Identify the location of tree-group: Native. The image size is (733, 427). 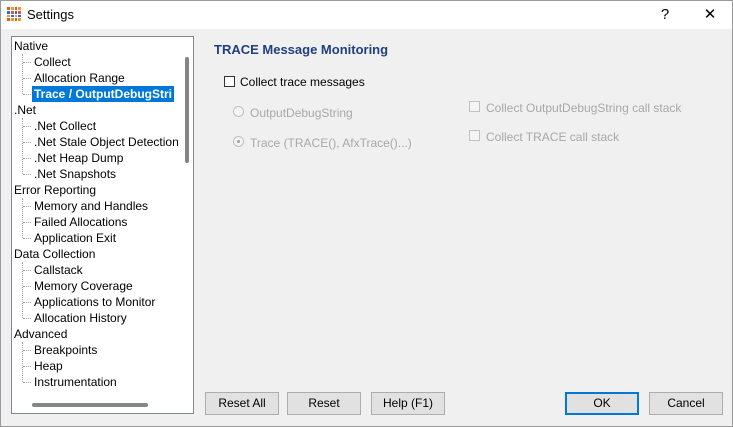
(31, 46).